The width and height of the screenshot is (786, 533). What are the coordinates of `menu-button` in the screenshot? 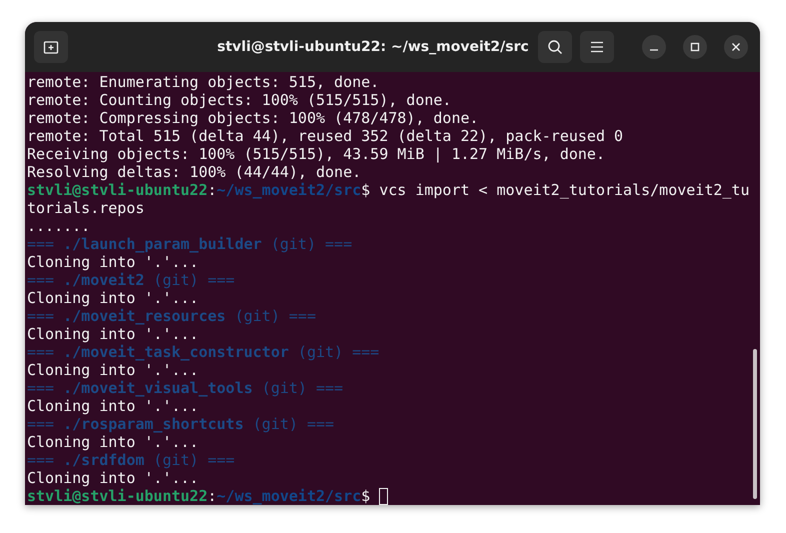 It's located at (597, 47).